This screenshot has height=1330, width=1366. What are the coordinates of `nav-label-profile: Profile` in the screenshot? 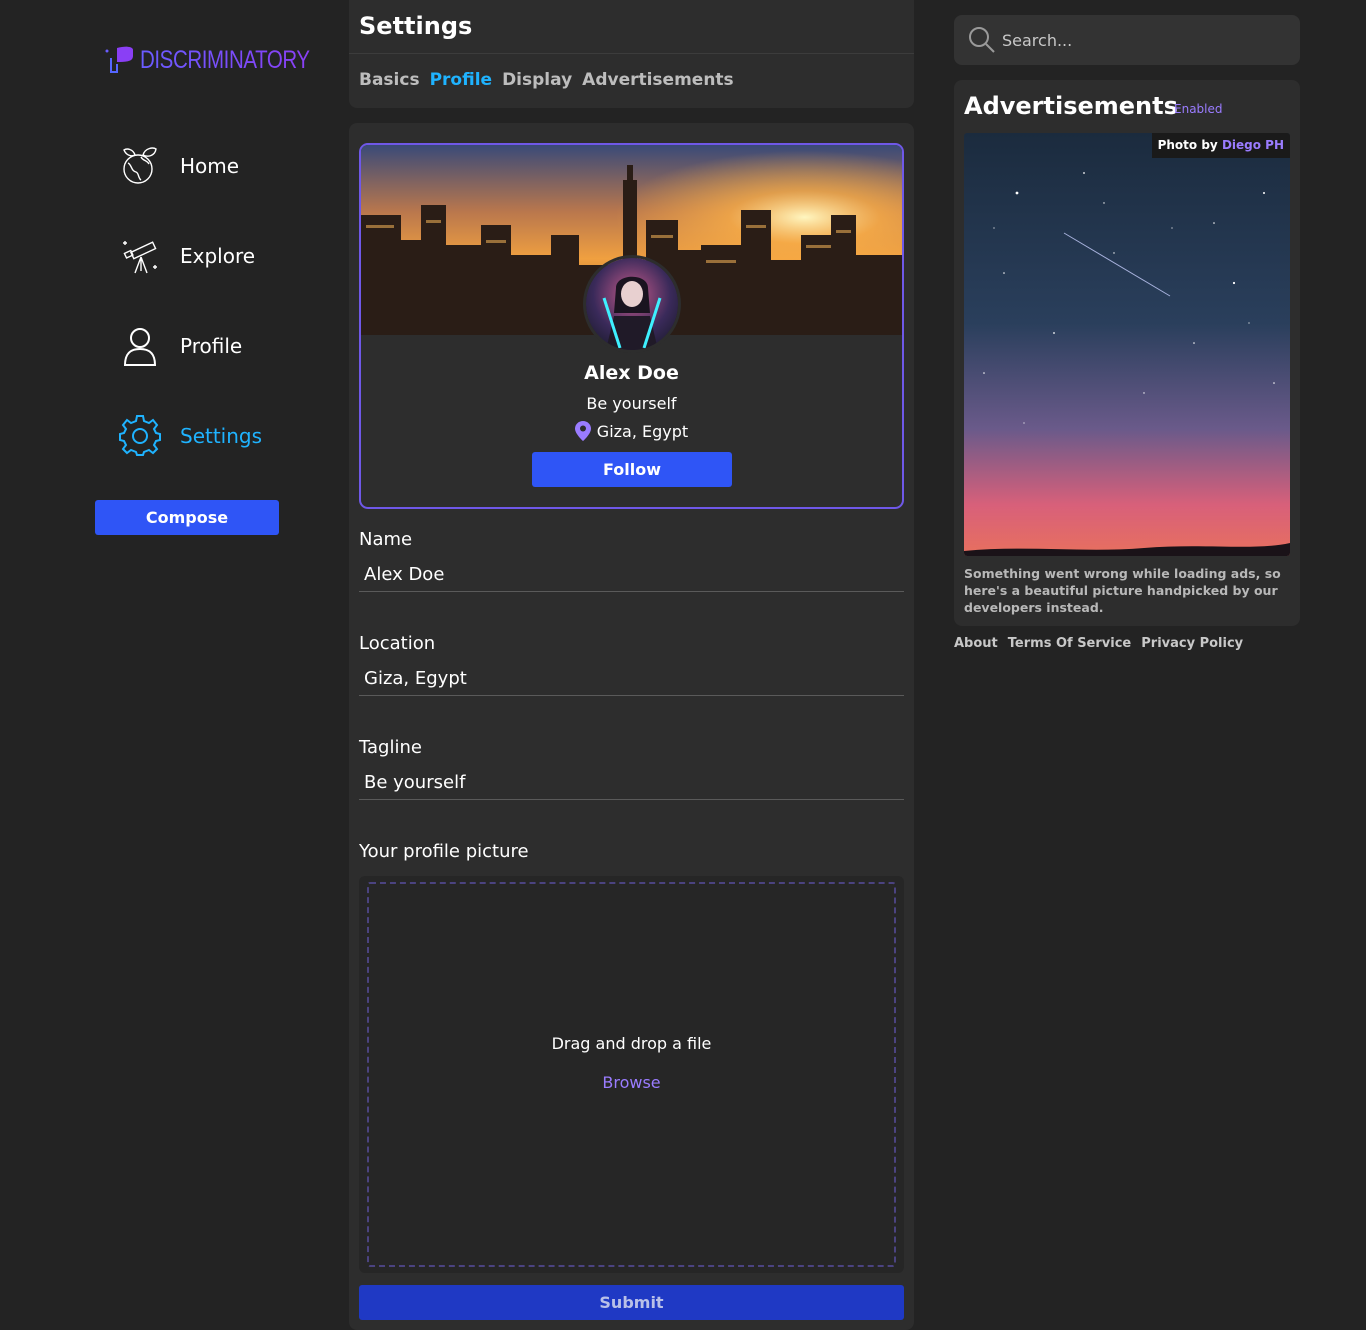 It's located at (211, 346).